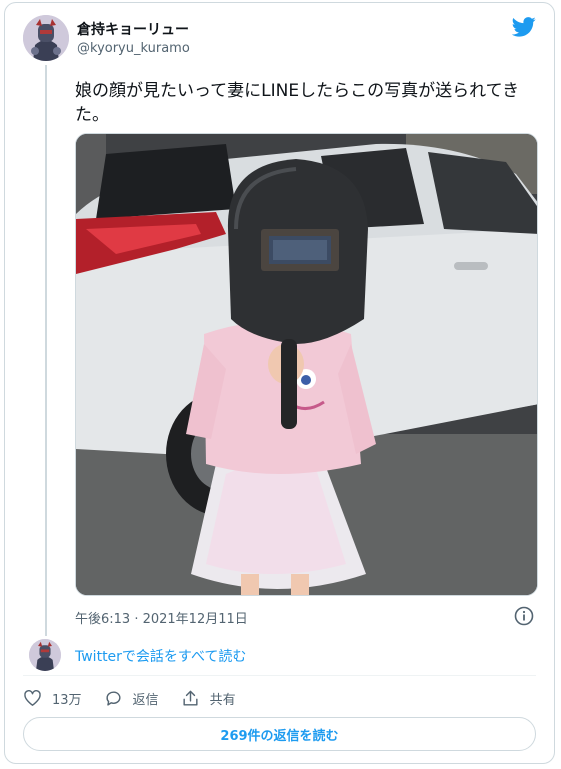  I want to click on author-handle: @kyoryu_kuramo, so click(133, 48).